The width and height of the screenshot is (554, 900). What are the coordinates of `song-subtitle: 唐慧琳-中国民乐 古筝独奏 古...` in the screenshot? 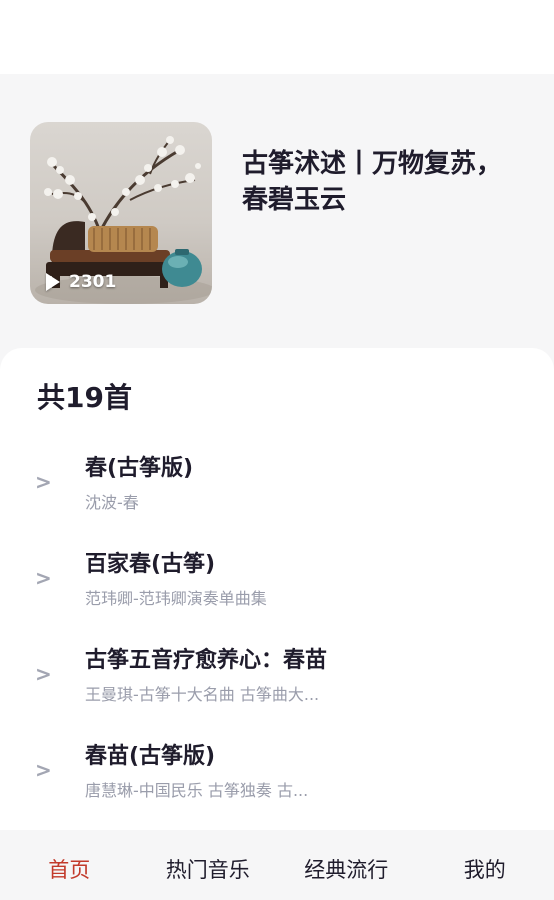 It's located at (197, 790).